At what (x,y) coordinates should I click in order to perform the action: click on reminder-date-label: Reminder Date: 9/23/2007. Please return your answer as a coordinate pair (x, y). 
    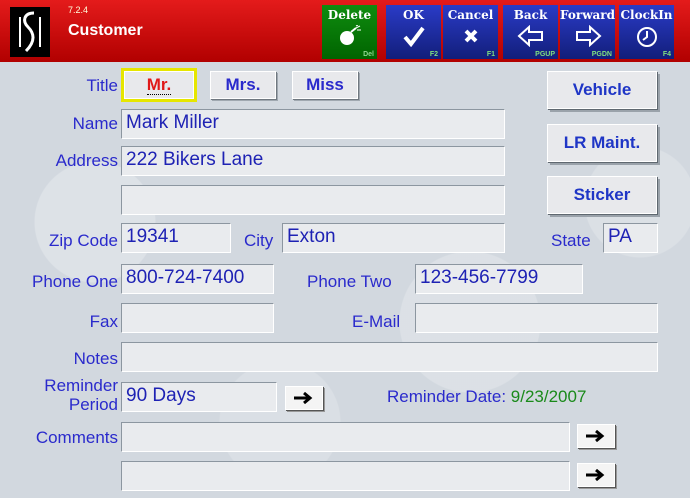
    Looking at the image, I should click on (486, 397).